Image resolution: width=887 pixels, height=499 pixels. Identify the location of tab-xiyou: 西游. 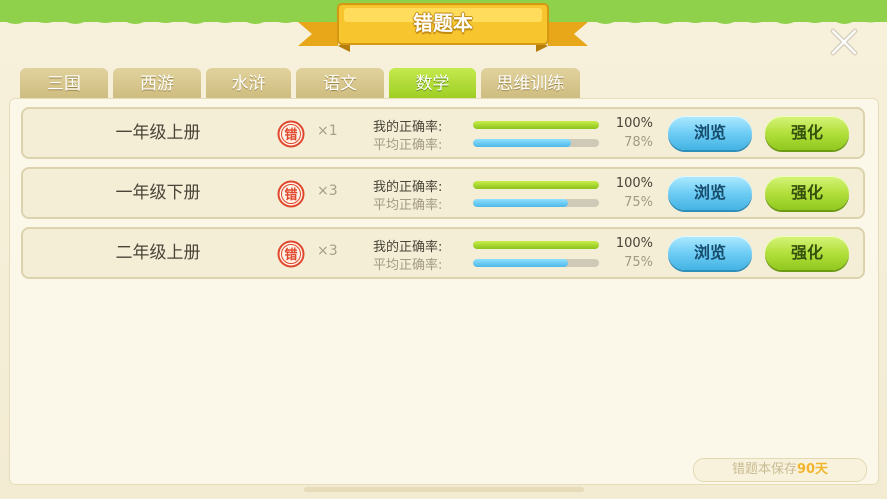
(157, 84).